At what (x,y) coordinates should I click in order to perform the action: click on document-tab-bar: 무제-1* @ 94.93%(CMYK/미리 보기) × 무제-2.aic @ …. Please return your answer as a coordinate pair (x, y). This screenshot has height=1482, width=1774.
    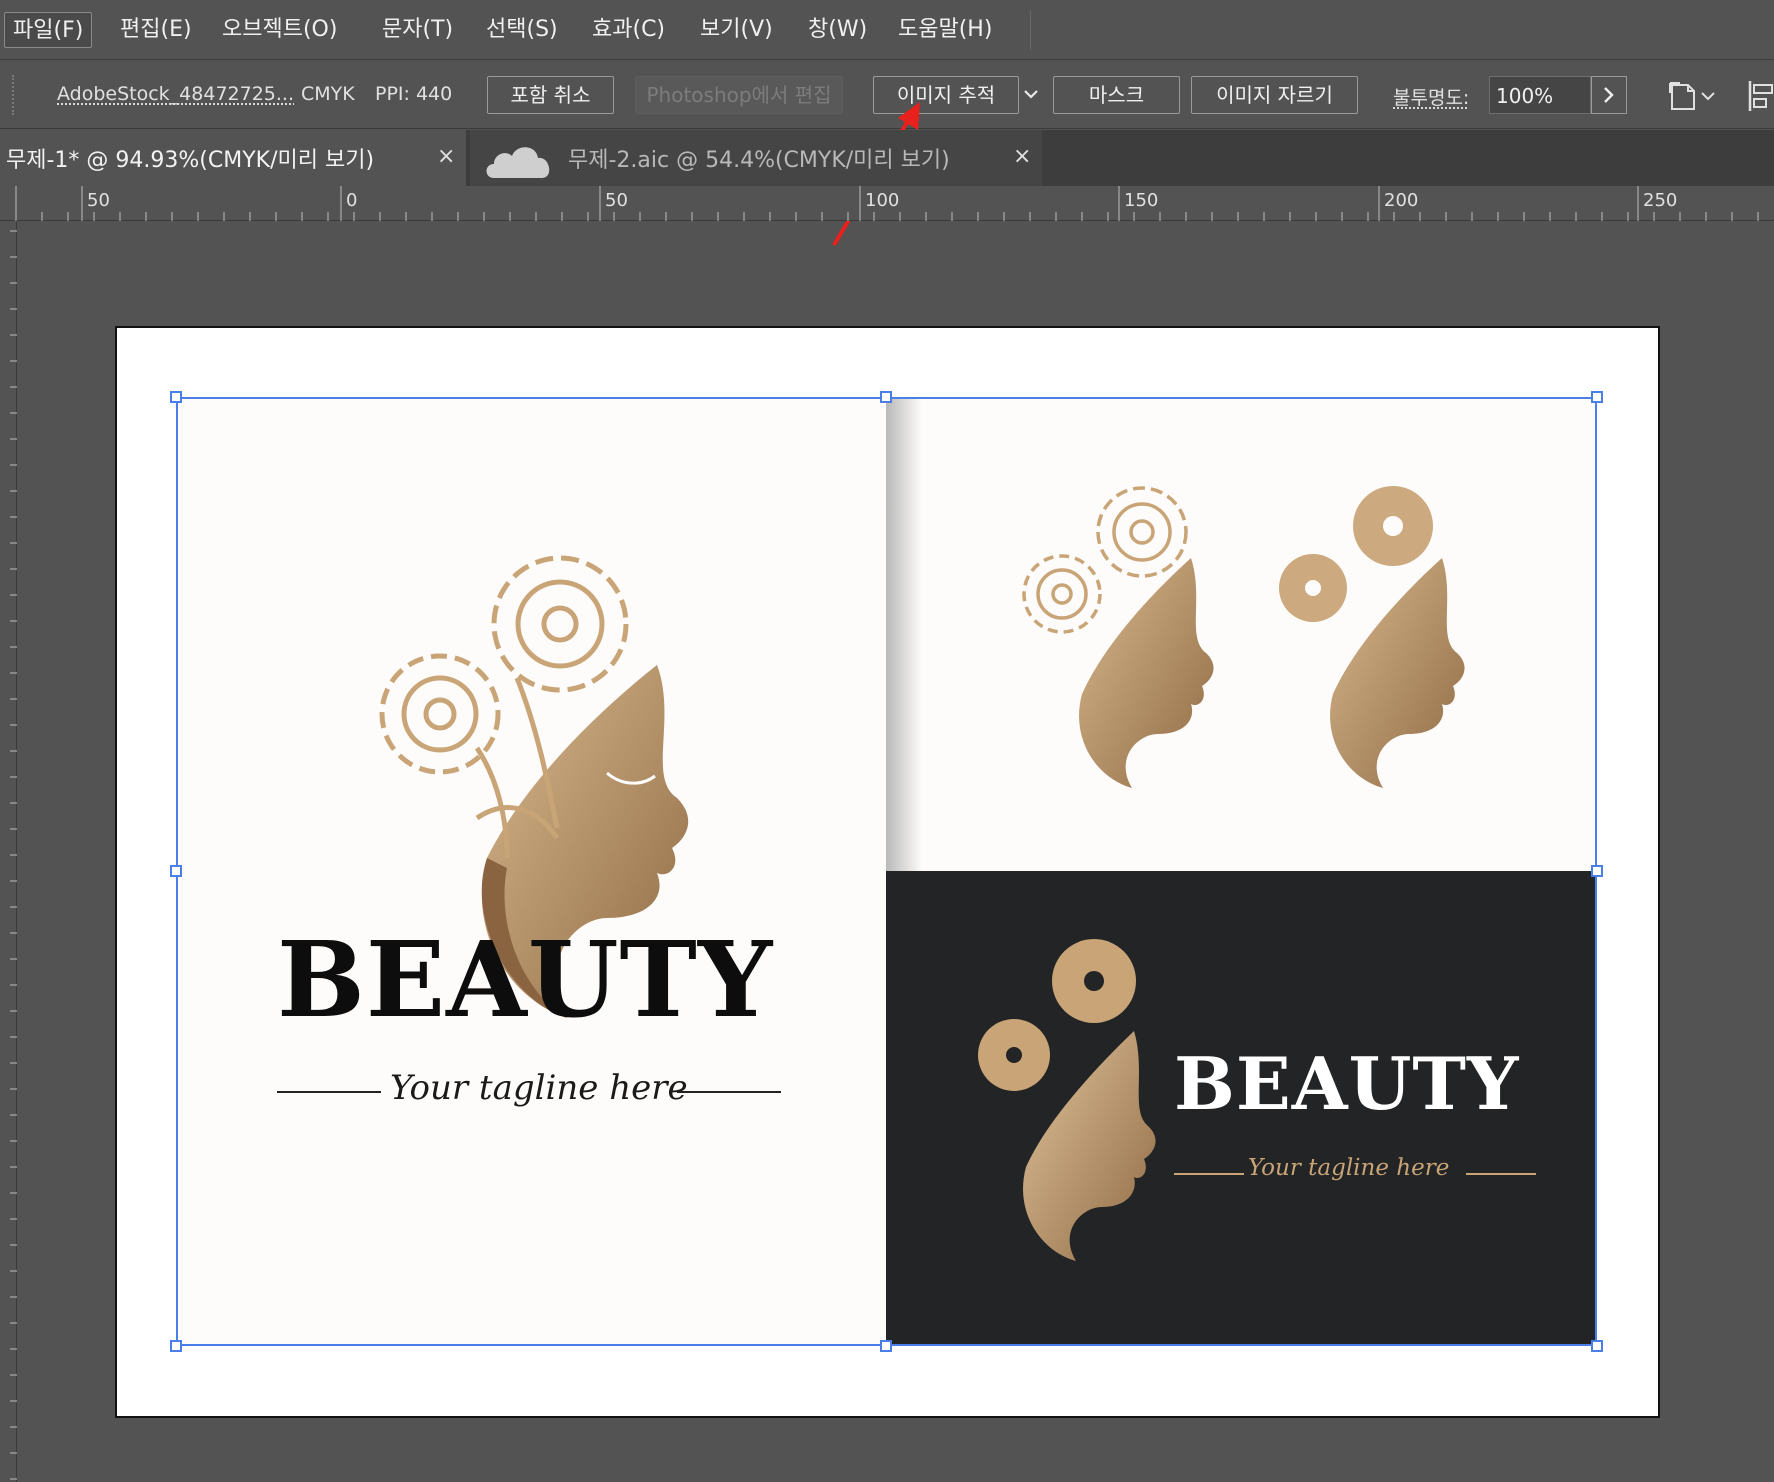
    Looking at the image, I should click on (887, 158).